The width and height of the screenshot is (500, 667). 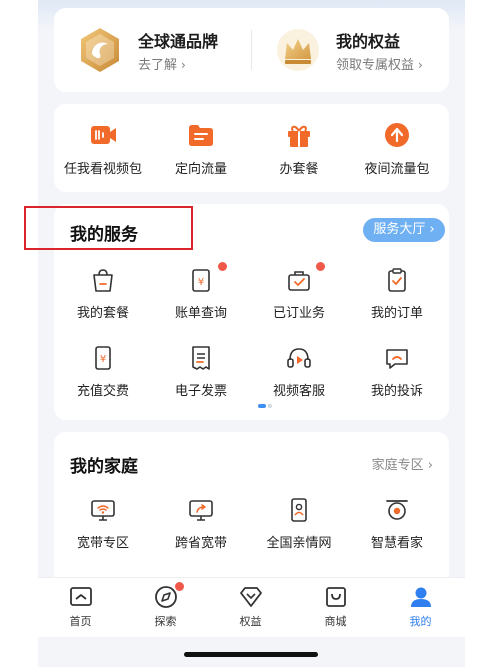 What do you see at coordinates (80, 596) in the screenshot?
I see `home-icon` at bounding box center [80, 596].